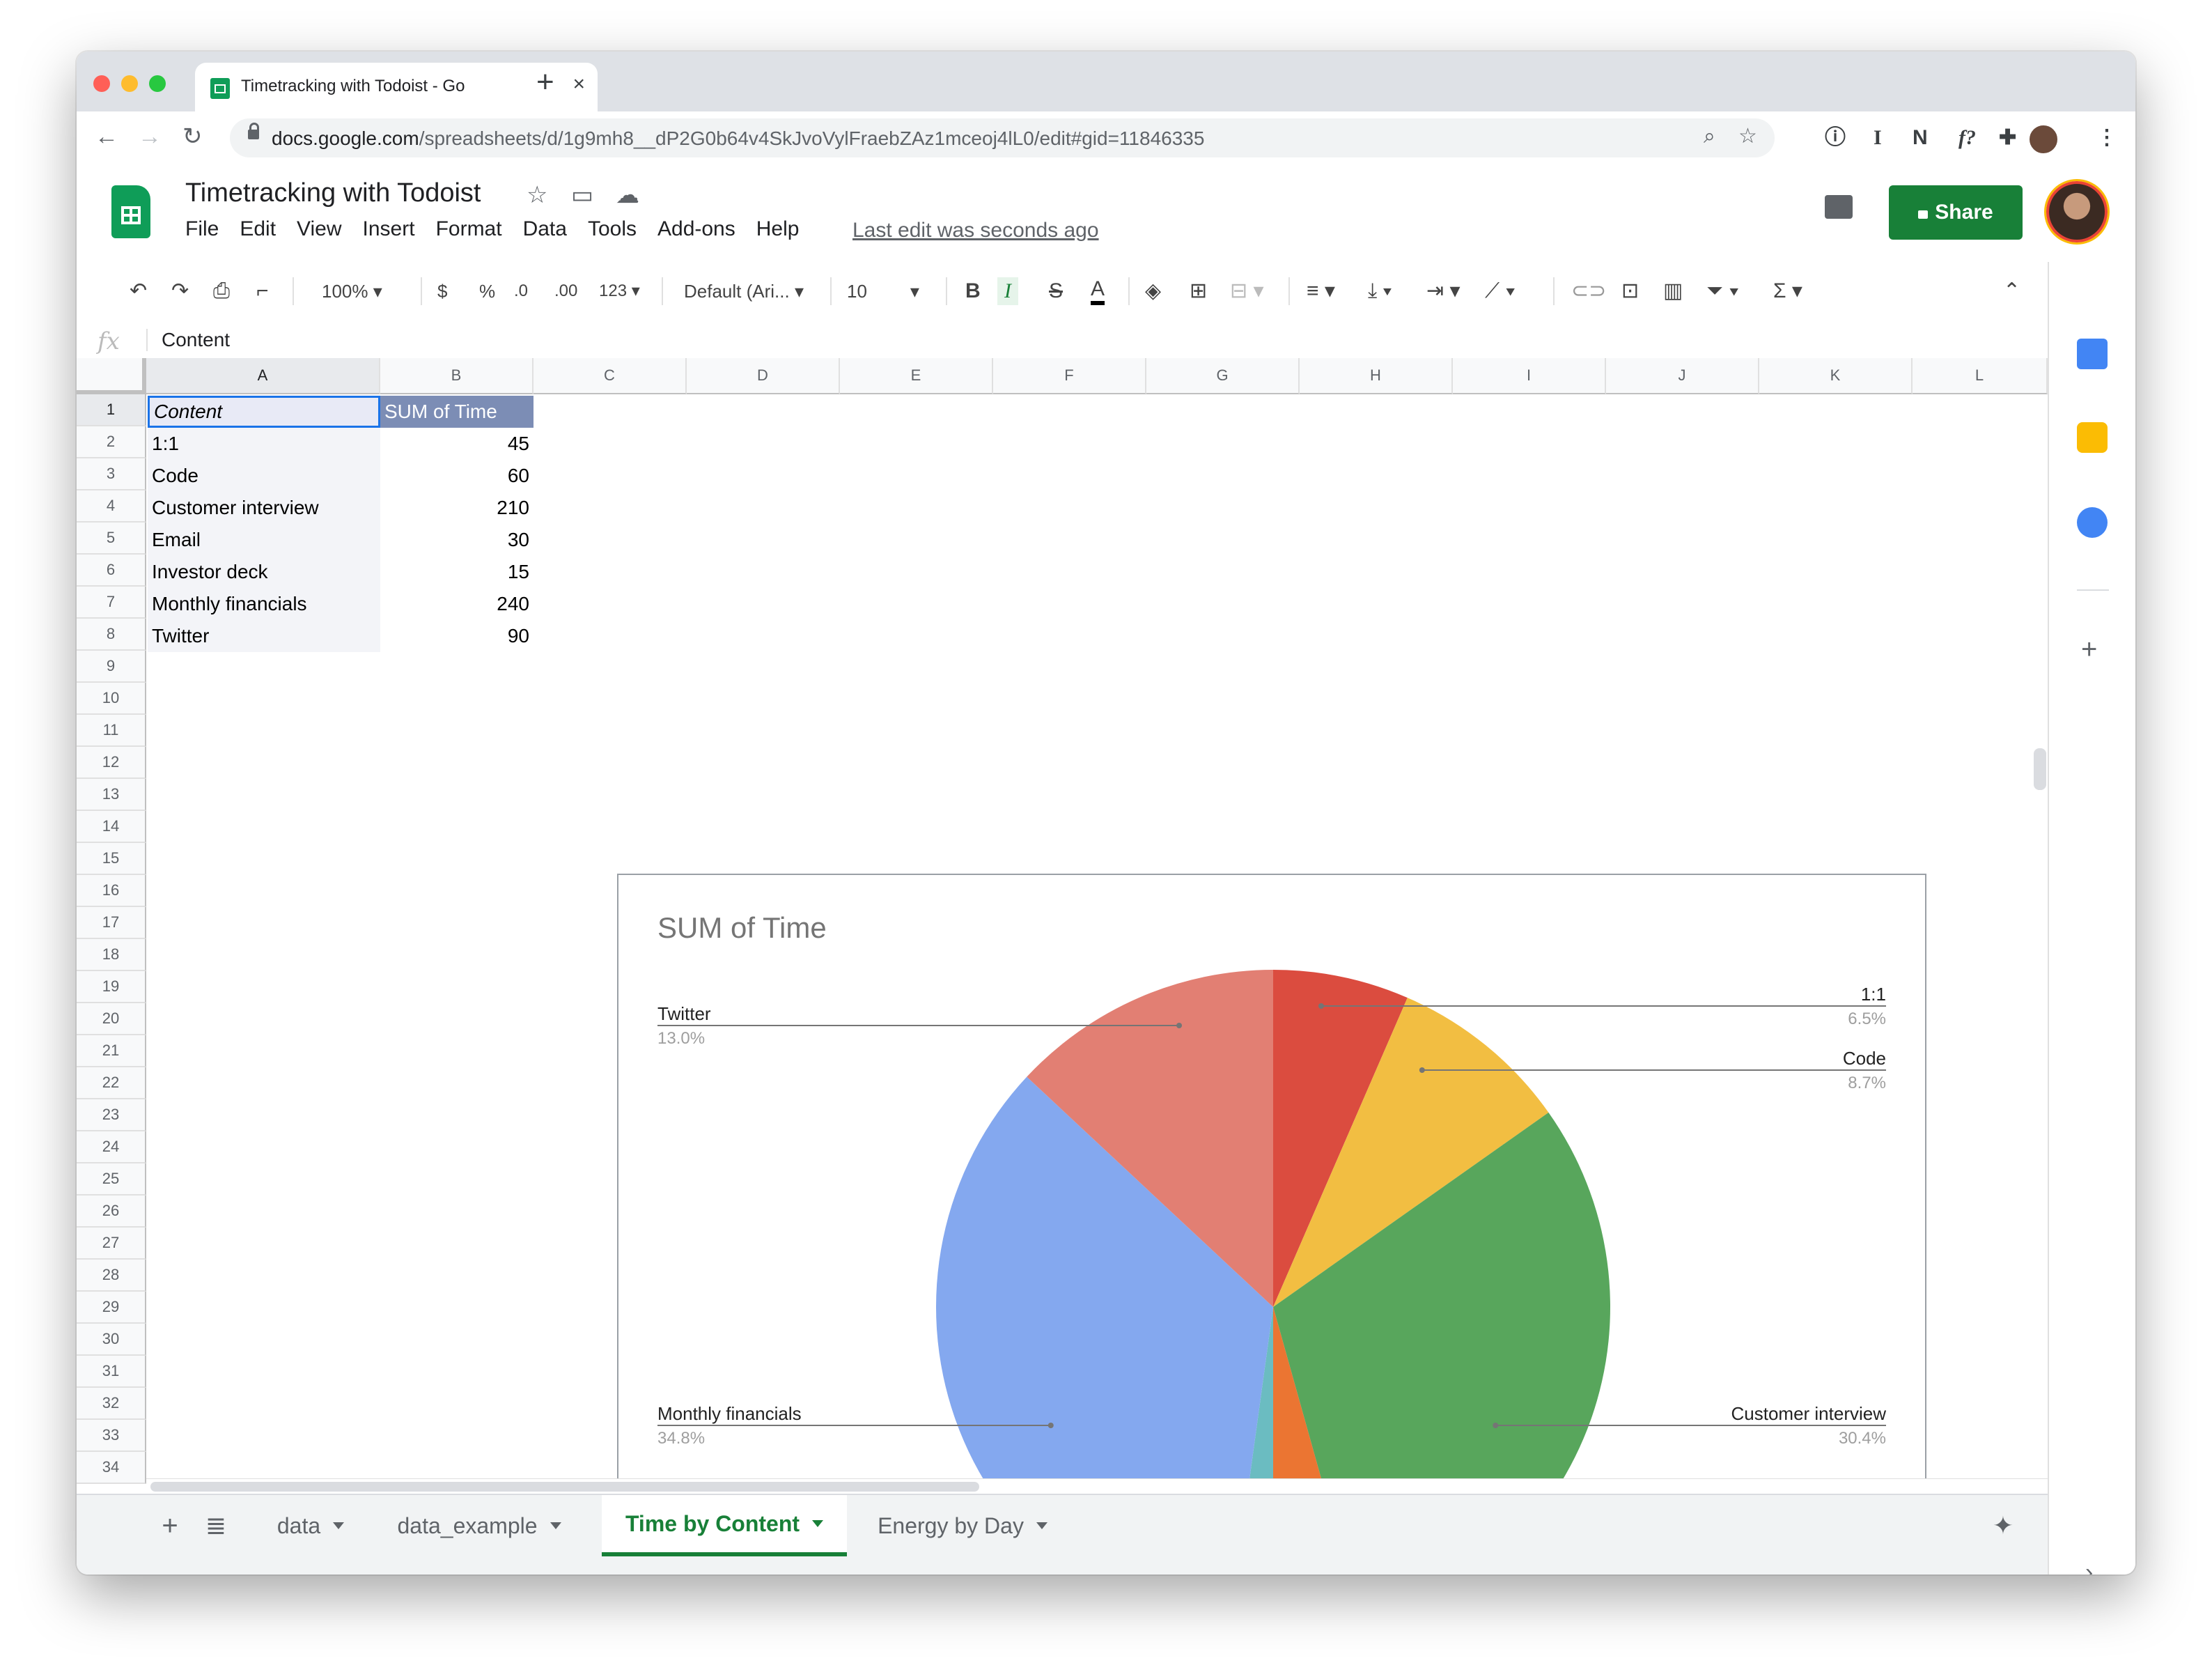 This screenshot has width=2212, height=1679. I want to click on italic-icon: I, so click(1007, 291).